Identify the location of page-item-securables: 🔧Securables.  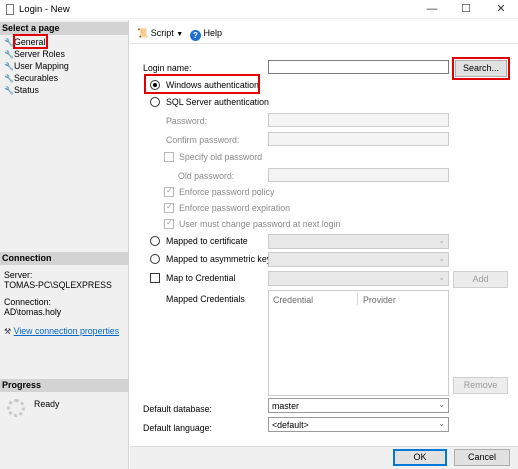
(31, 78).